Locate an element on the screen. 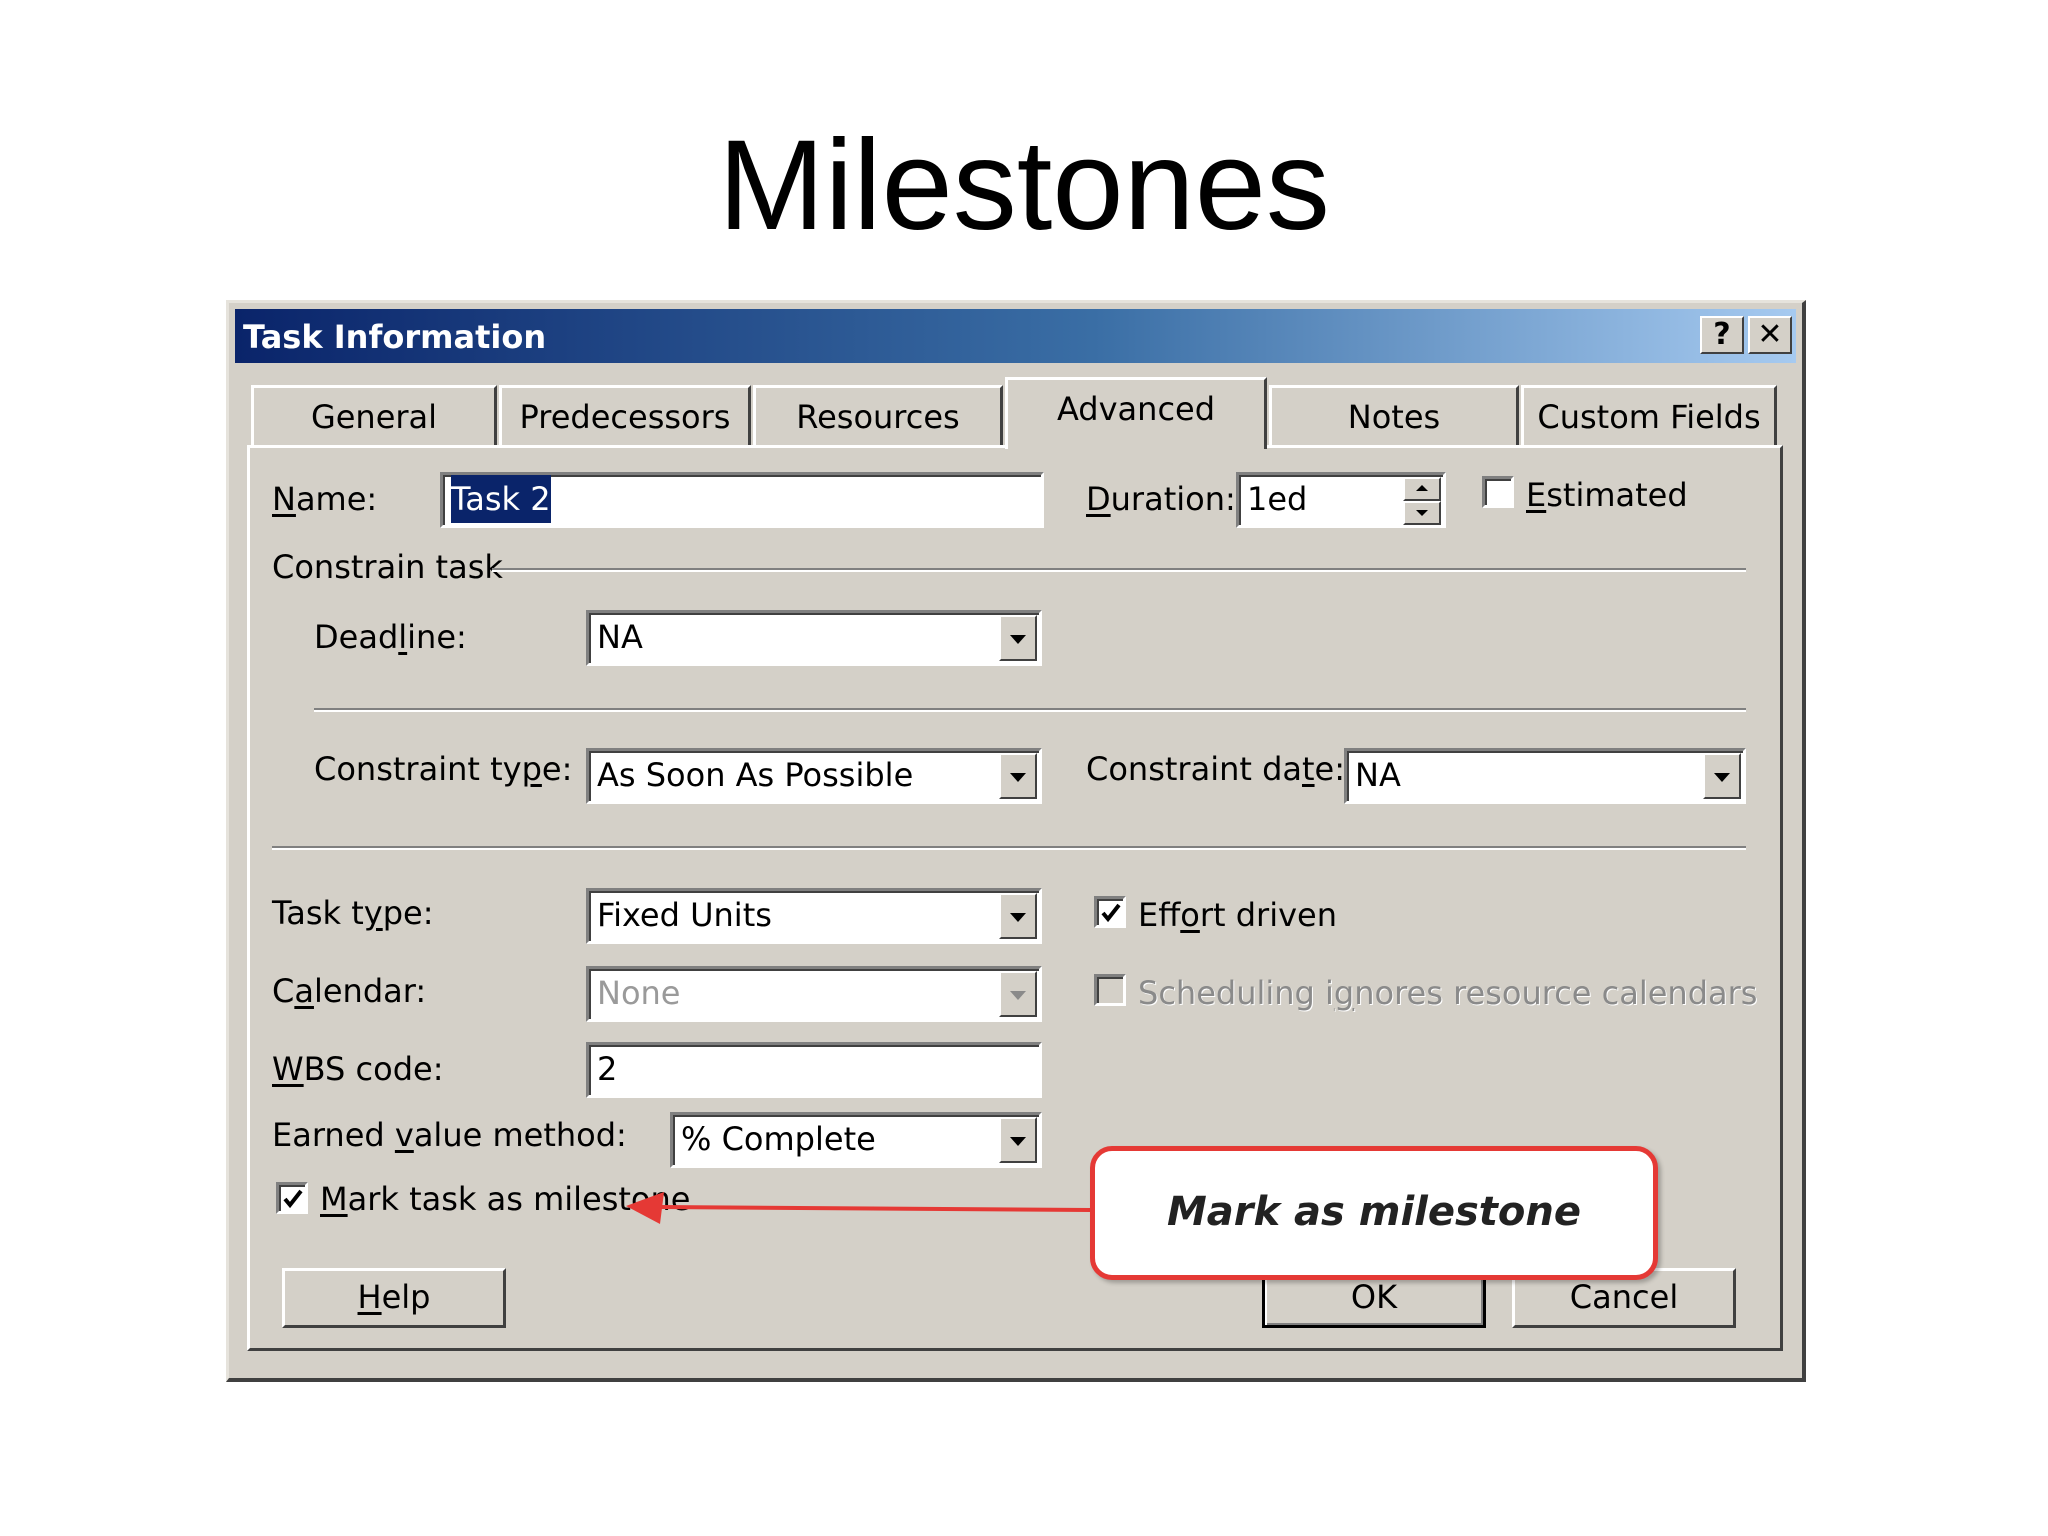  constrain-task-divider is located at coordinates (1119, 570).